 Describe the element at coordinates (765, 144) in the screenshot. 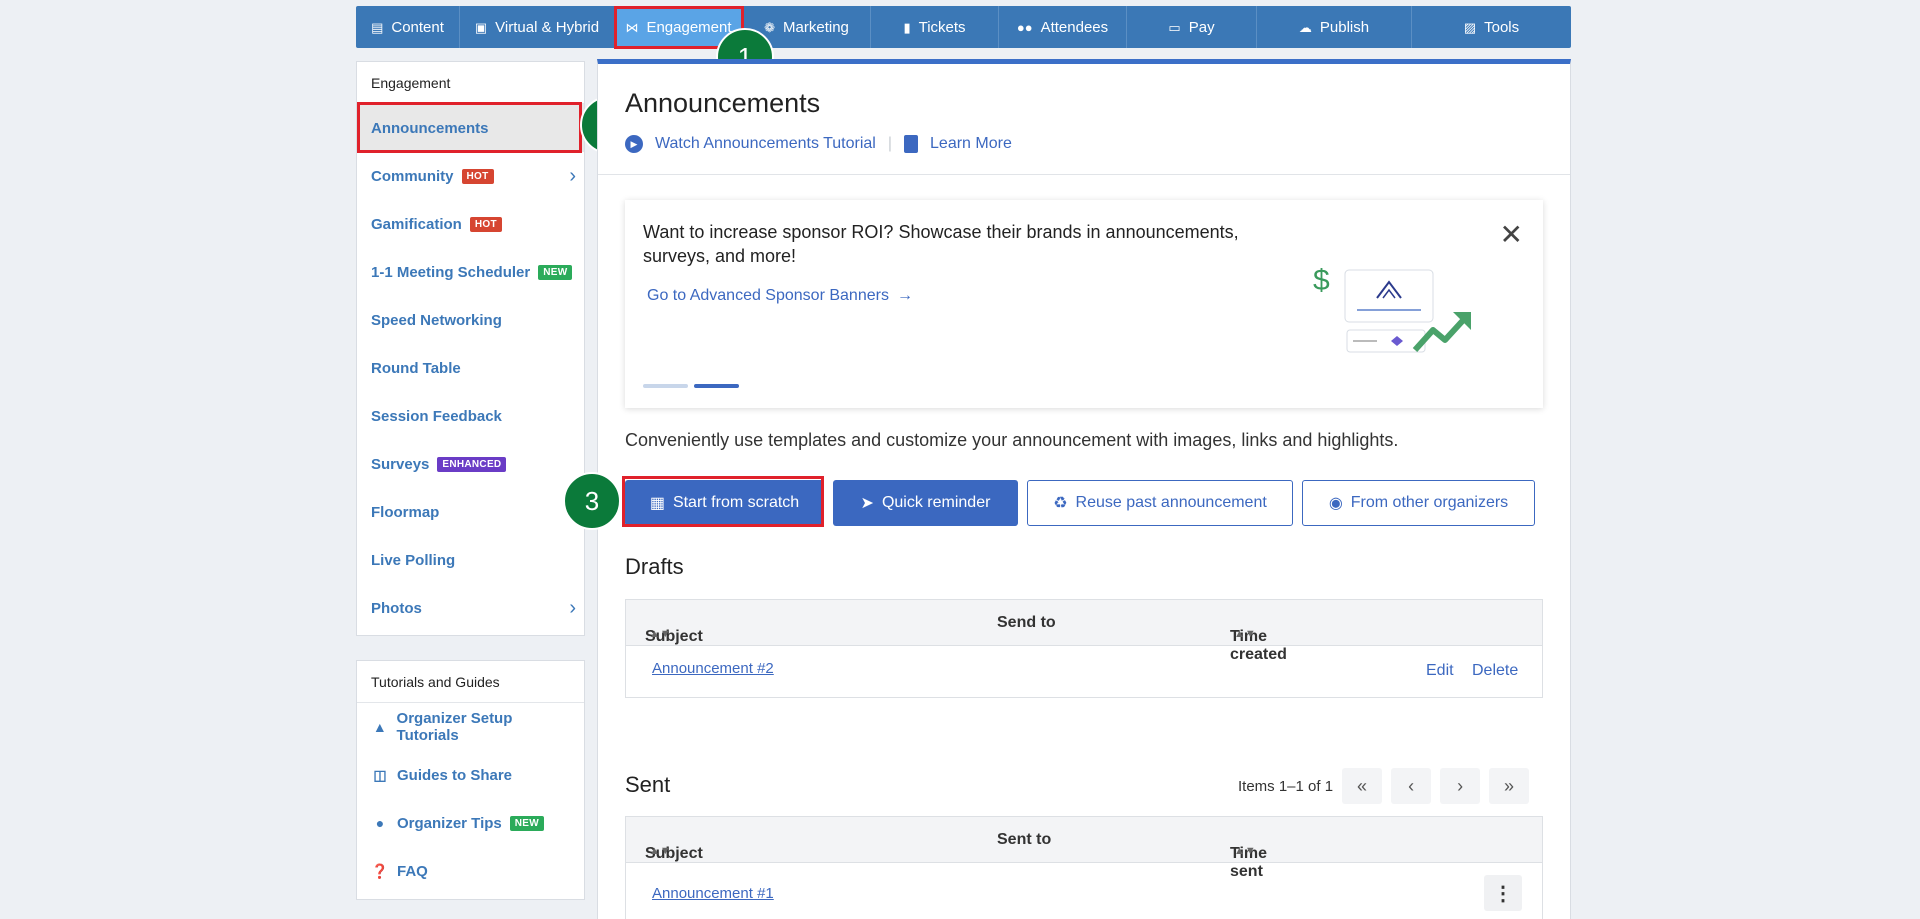

I see `watch-tutorial-link: Watch Announcements Tutorial` at that location.